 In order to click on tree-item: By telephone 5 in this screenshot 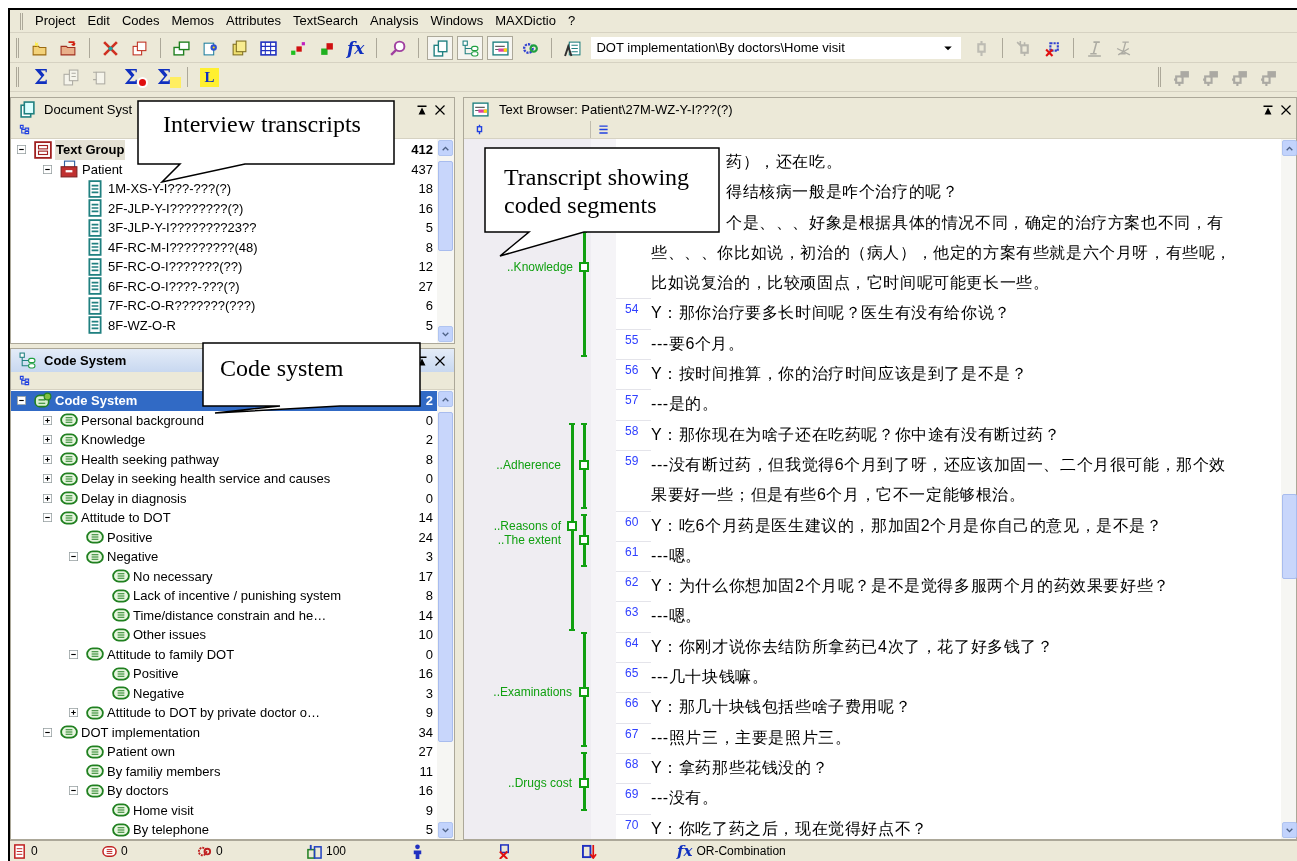, I will do `click(224, 829)`.